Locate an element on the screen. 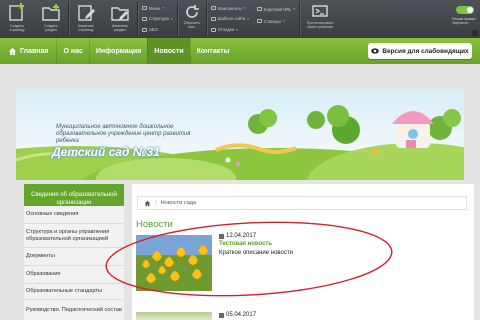 The height and width of the screenshot is (320, 480). create-page-button: Создать страницу is located at coordinates (17, 19).